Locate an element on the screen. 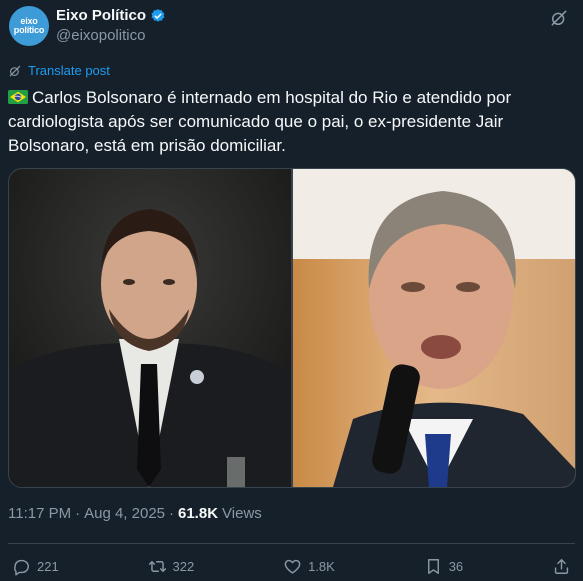  author-handle: @eixopolitico is located at coordinates (100, 35).